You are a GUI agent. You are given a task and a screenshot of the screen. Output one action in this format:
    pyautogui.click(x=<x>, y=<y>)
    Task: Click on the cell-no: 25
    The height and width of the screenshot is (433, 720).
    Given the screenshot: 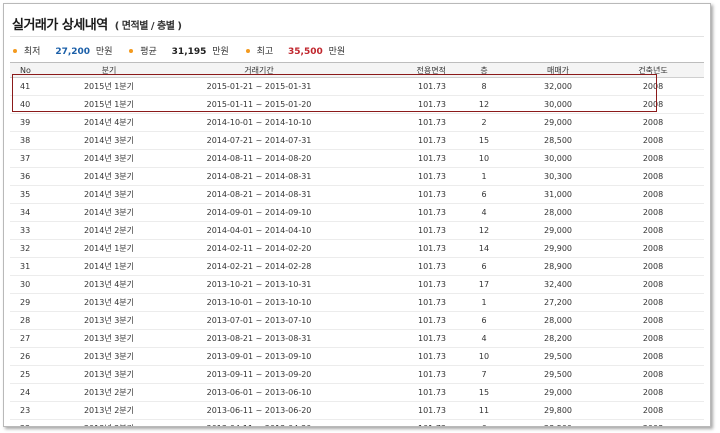 What is the action you would take?
    pyautogui.click(x=32, y=374)
    